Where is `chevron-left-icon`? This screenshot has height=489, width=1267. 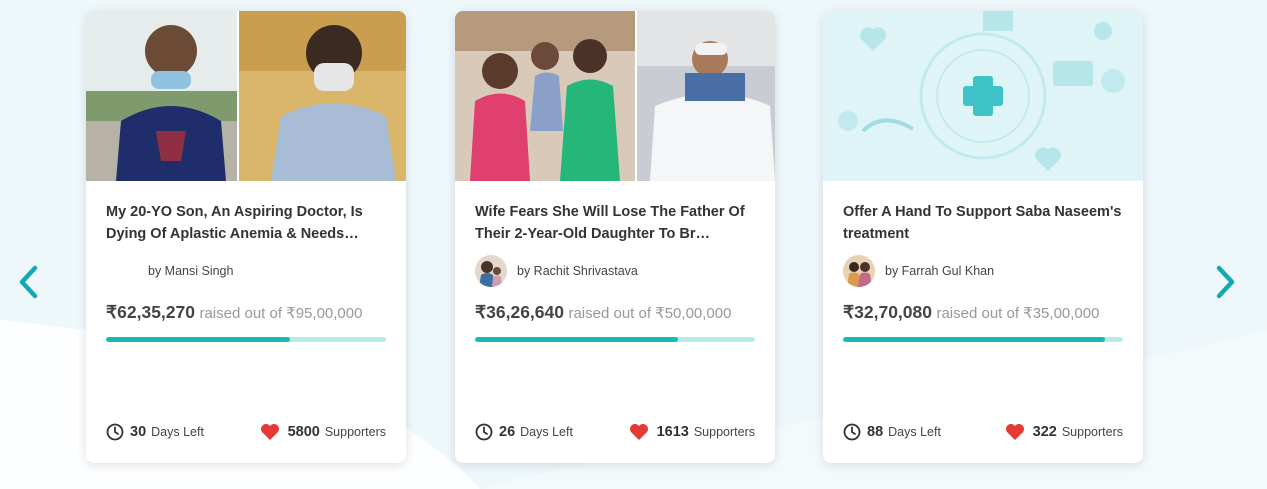 chevron-left-icon is located at coordinates (28, 282).